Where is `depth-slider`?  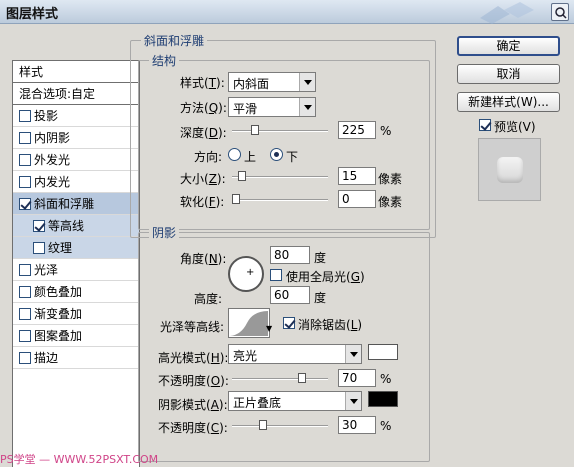 depth-slider is located at coordinates (280, 130).